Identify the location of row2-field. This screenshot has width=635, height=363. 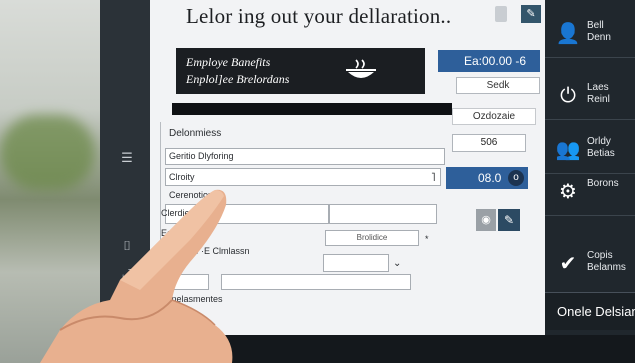
(303, 177).